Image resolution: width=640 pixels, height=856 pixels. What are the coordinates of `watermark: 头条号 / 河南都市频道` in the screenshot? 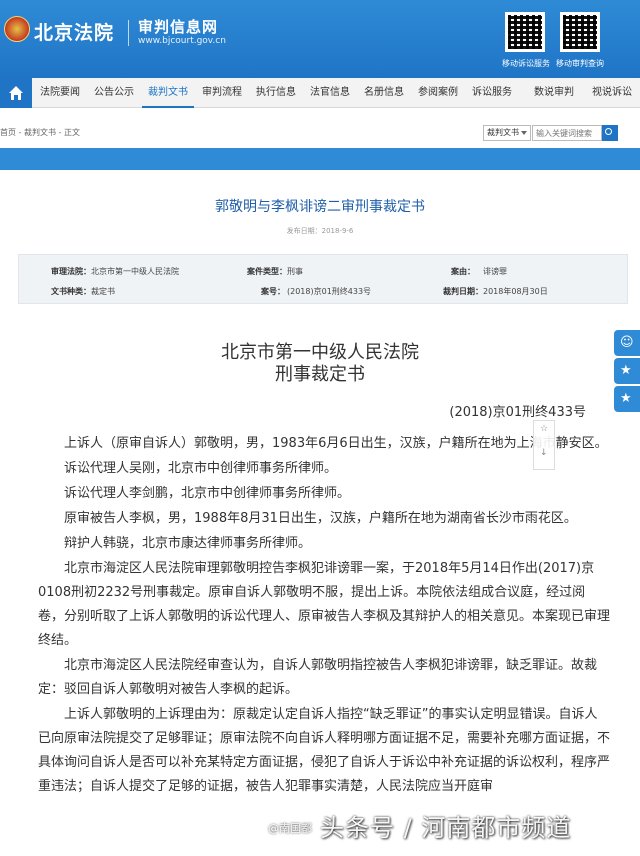 It's located at (446, 828).